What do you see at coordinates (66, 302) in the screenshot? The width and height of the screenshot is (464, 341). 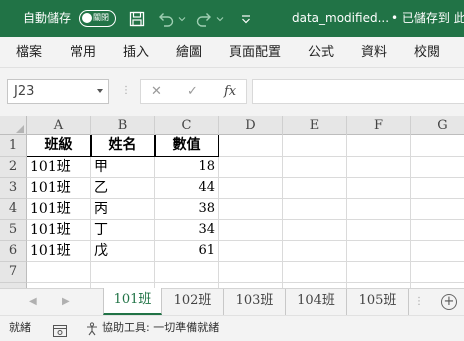 I see `scroll-tabs-right-icon: ▶` at bounding box center [66, 302].